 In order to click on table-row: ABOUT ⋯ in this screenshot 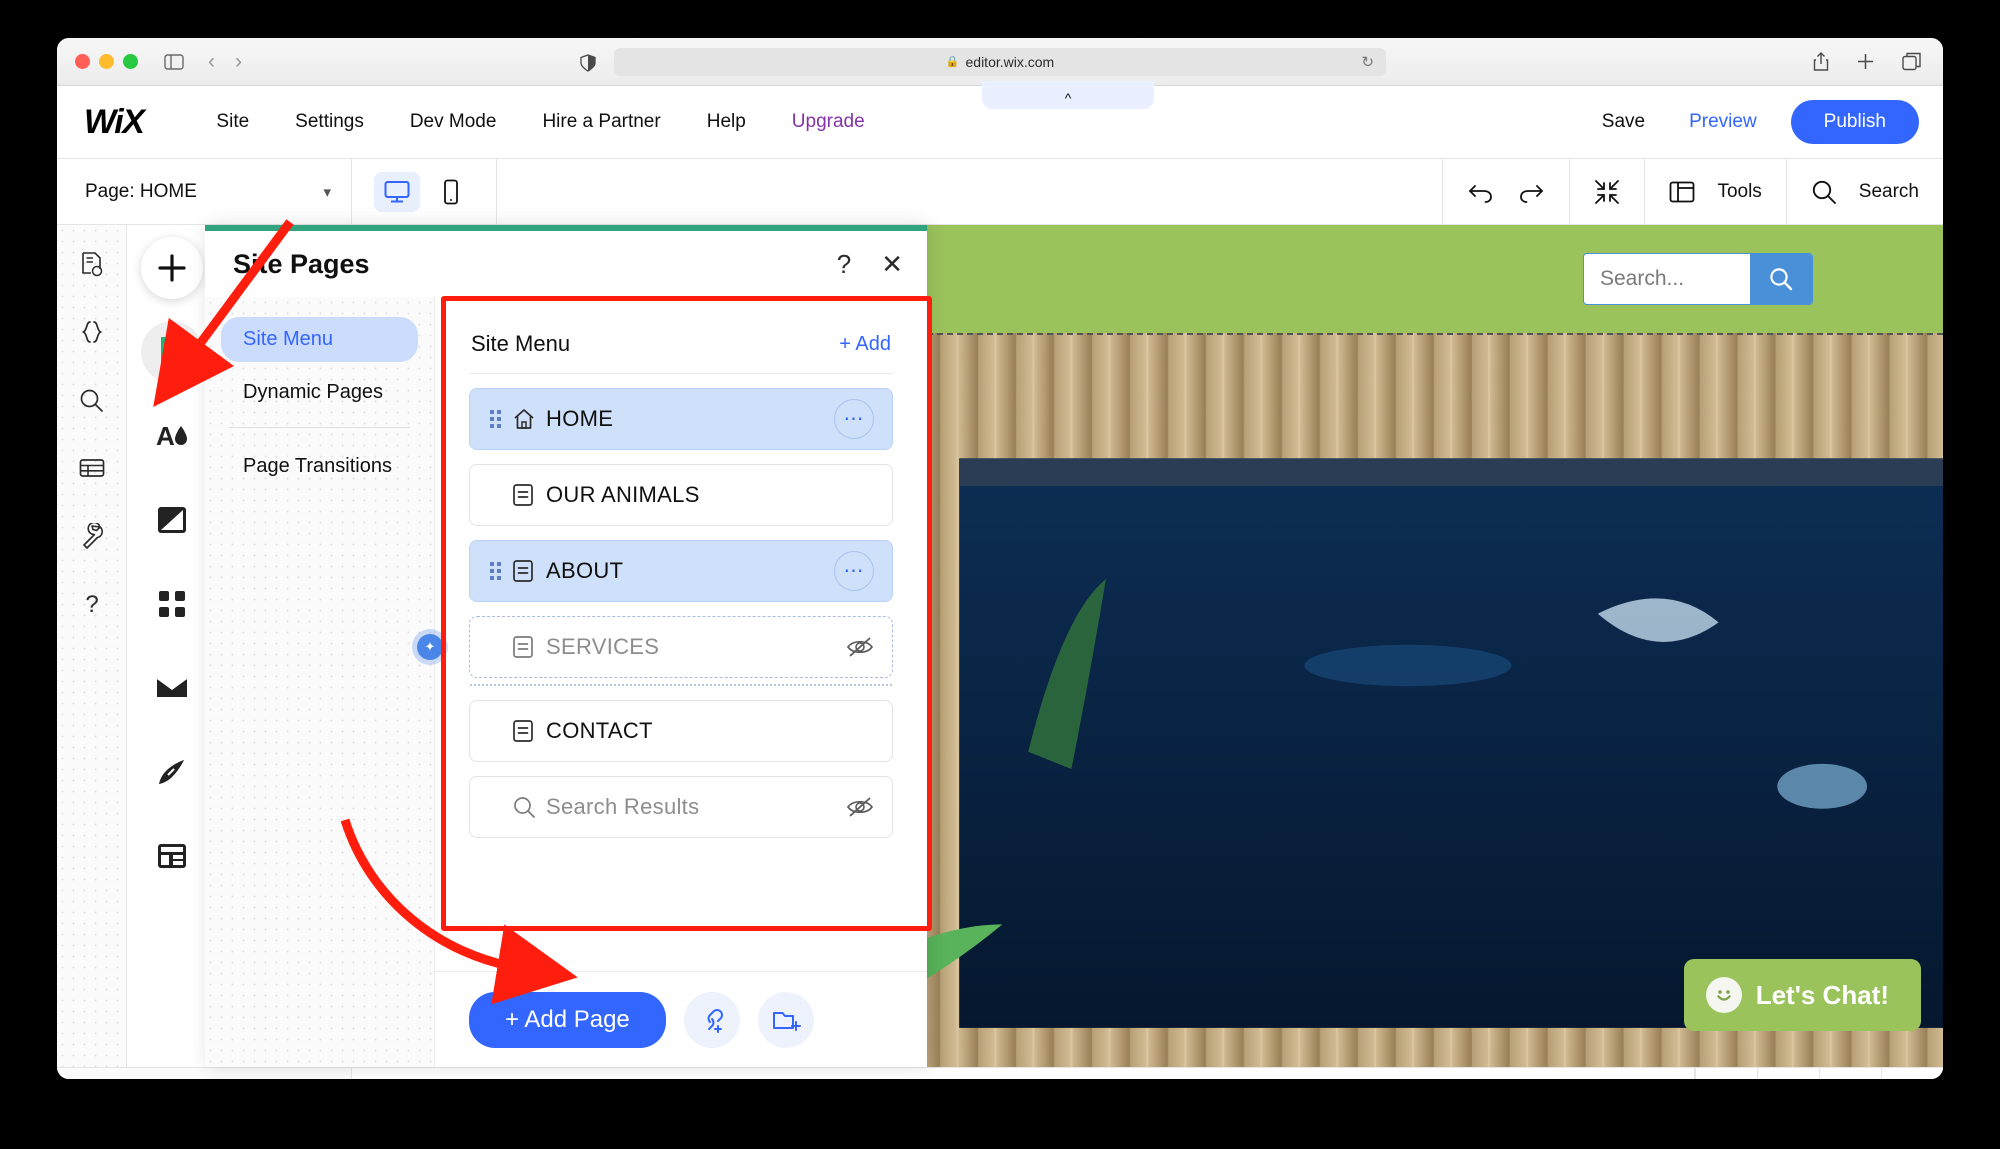, I will do `click(681, 571)`.